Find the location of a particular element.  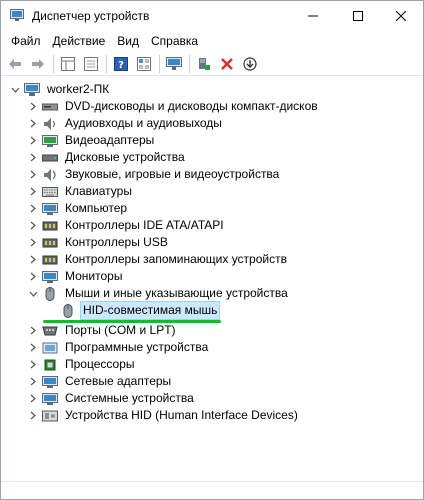

forward-button is located at coordinates (38, 64).